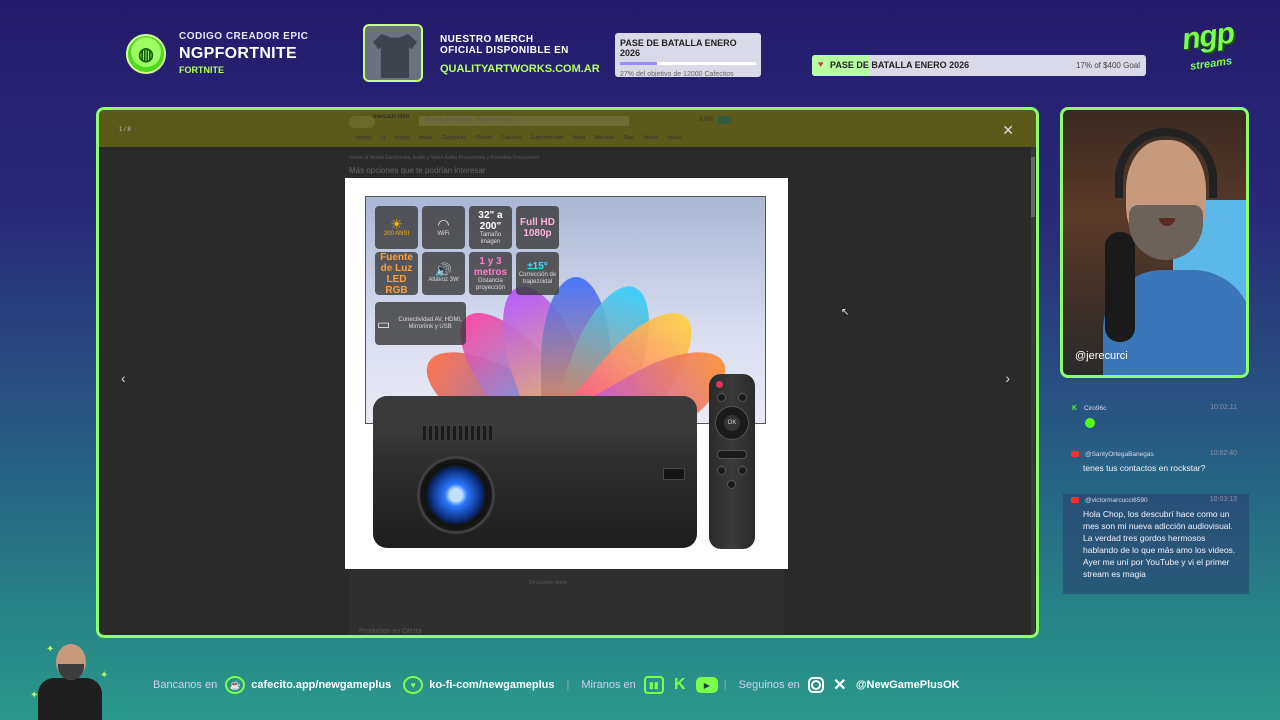 The image size is (1280, 720). I want to click on merch-shirt-image, so click(393, 53).